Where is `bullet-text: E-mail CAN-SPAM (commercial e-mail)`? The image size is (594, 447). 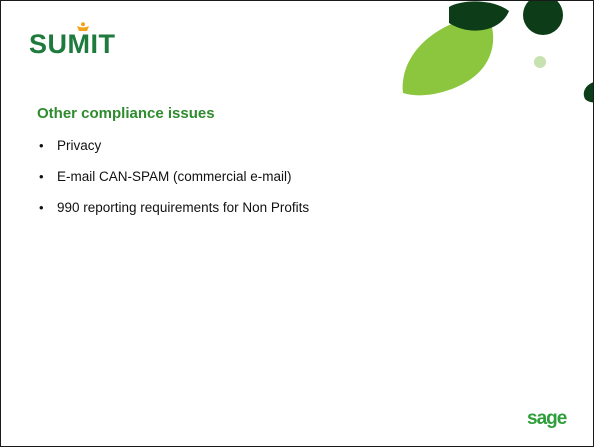
bullet-text: E-mail CAN-SPAM (commercial e-mail) is located at coordinates (174, 176).